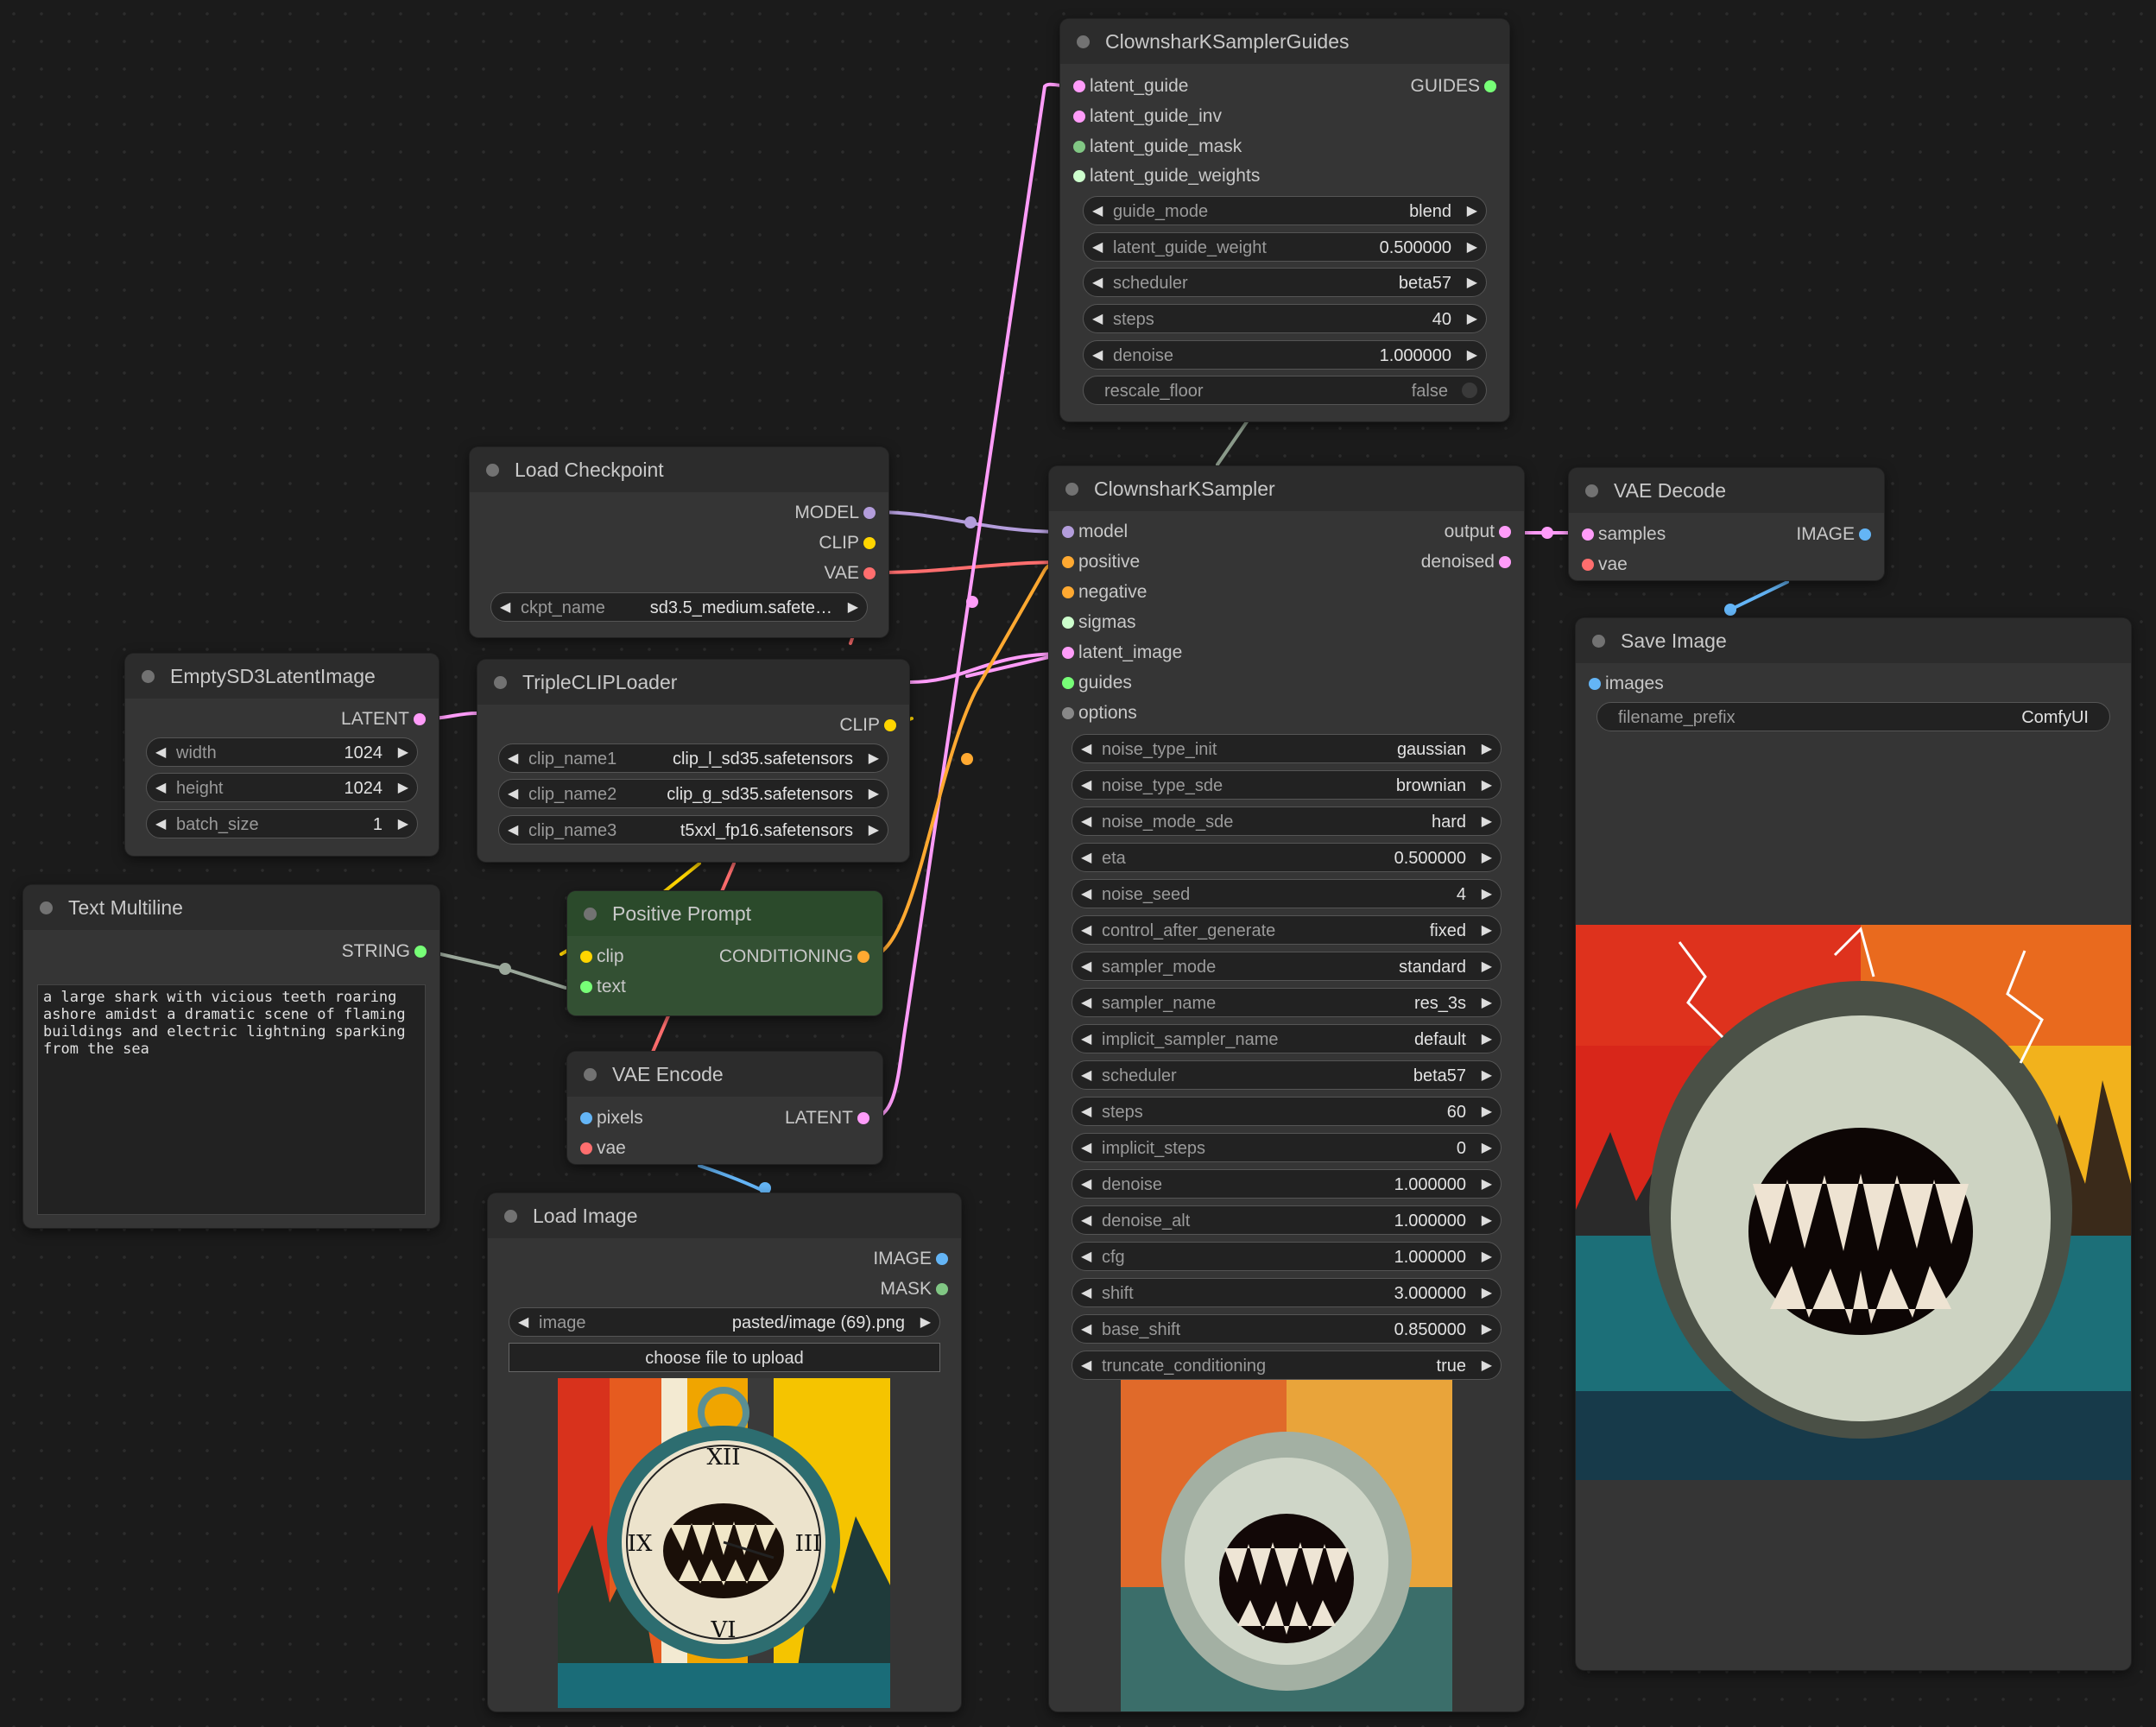 The image size is (2156, 1727). Describe the element at coordinates (282, 788) in the screenshot. I see `widget-height: ◀ height 1024 ▶` at that location.